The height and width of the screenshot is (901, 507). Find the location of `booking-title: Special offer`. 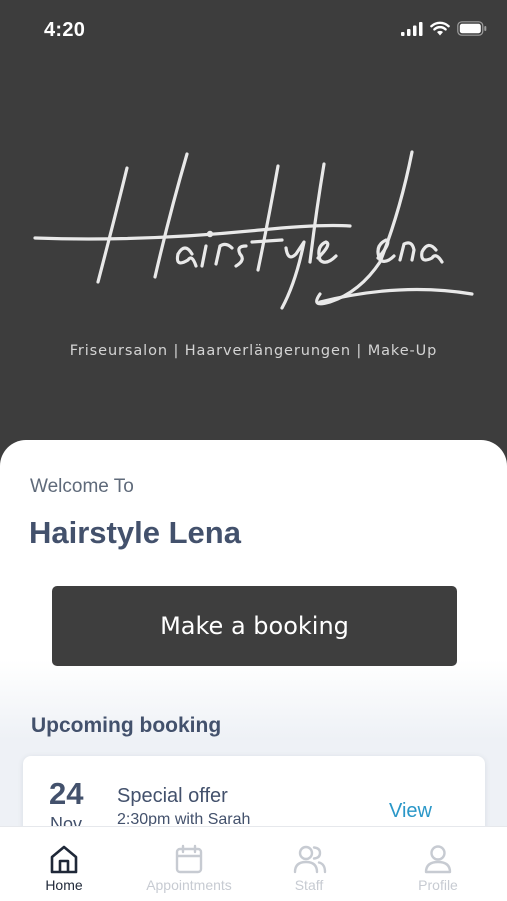

booking-title: Special offer is located at coordinates (172, 796).